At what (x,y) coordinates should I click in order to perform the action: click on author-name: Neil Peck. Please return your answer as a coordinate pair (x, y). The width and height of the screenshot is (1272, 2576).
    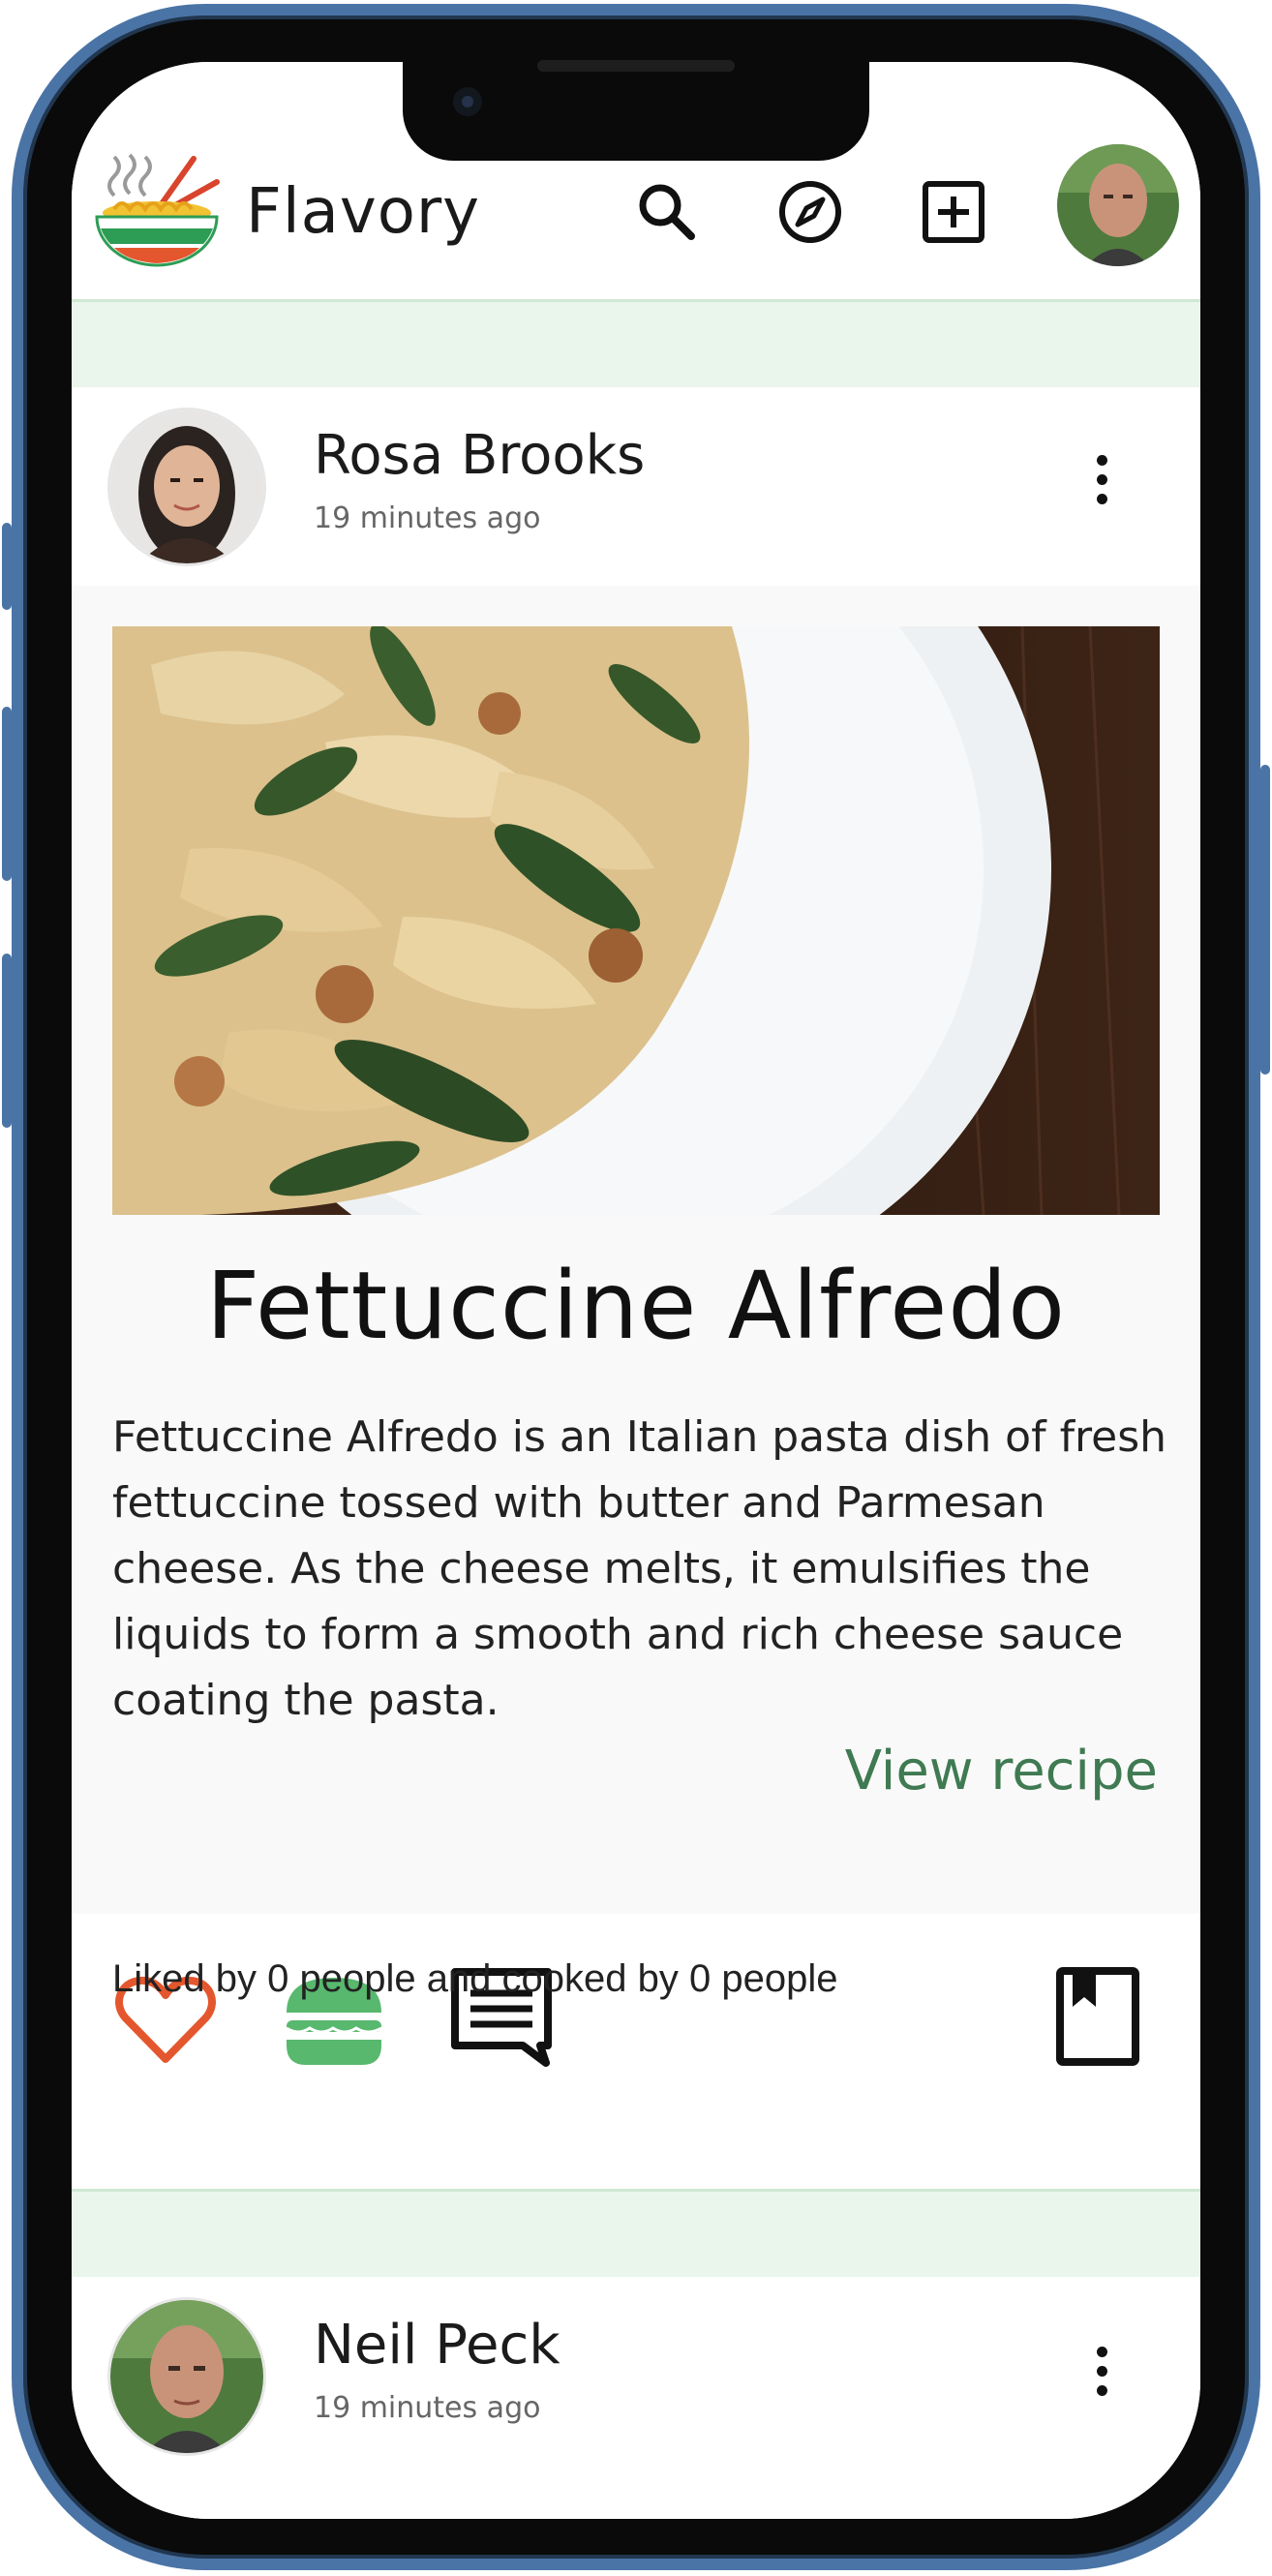
    Looking at the image, I should click on (437, 2345).